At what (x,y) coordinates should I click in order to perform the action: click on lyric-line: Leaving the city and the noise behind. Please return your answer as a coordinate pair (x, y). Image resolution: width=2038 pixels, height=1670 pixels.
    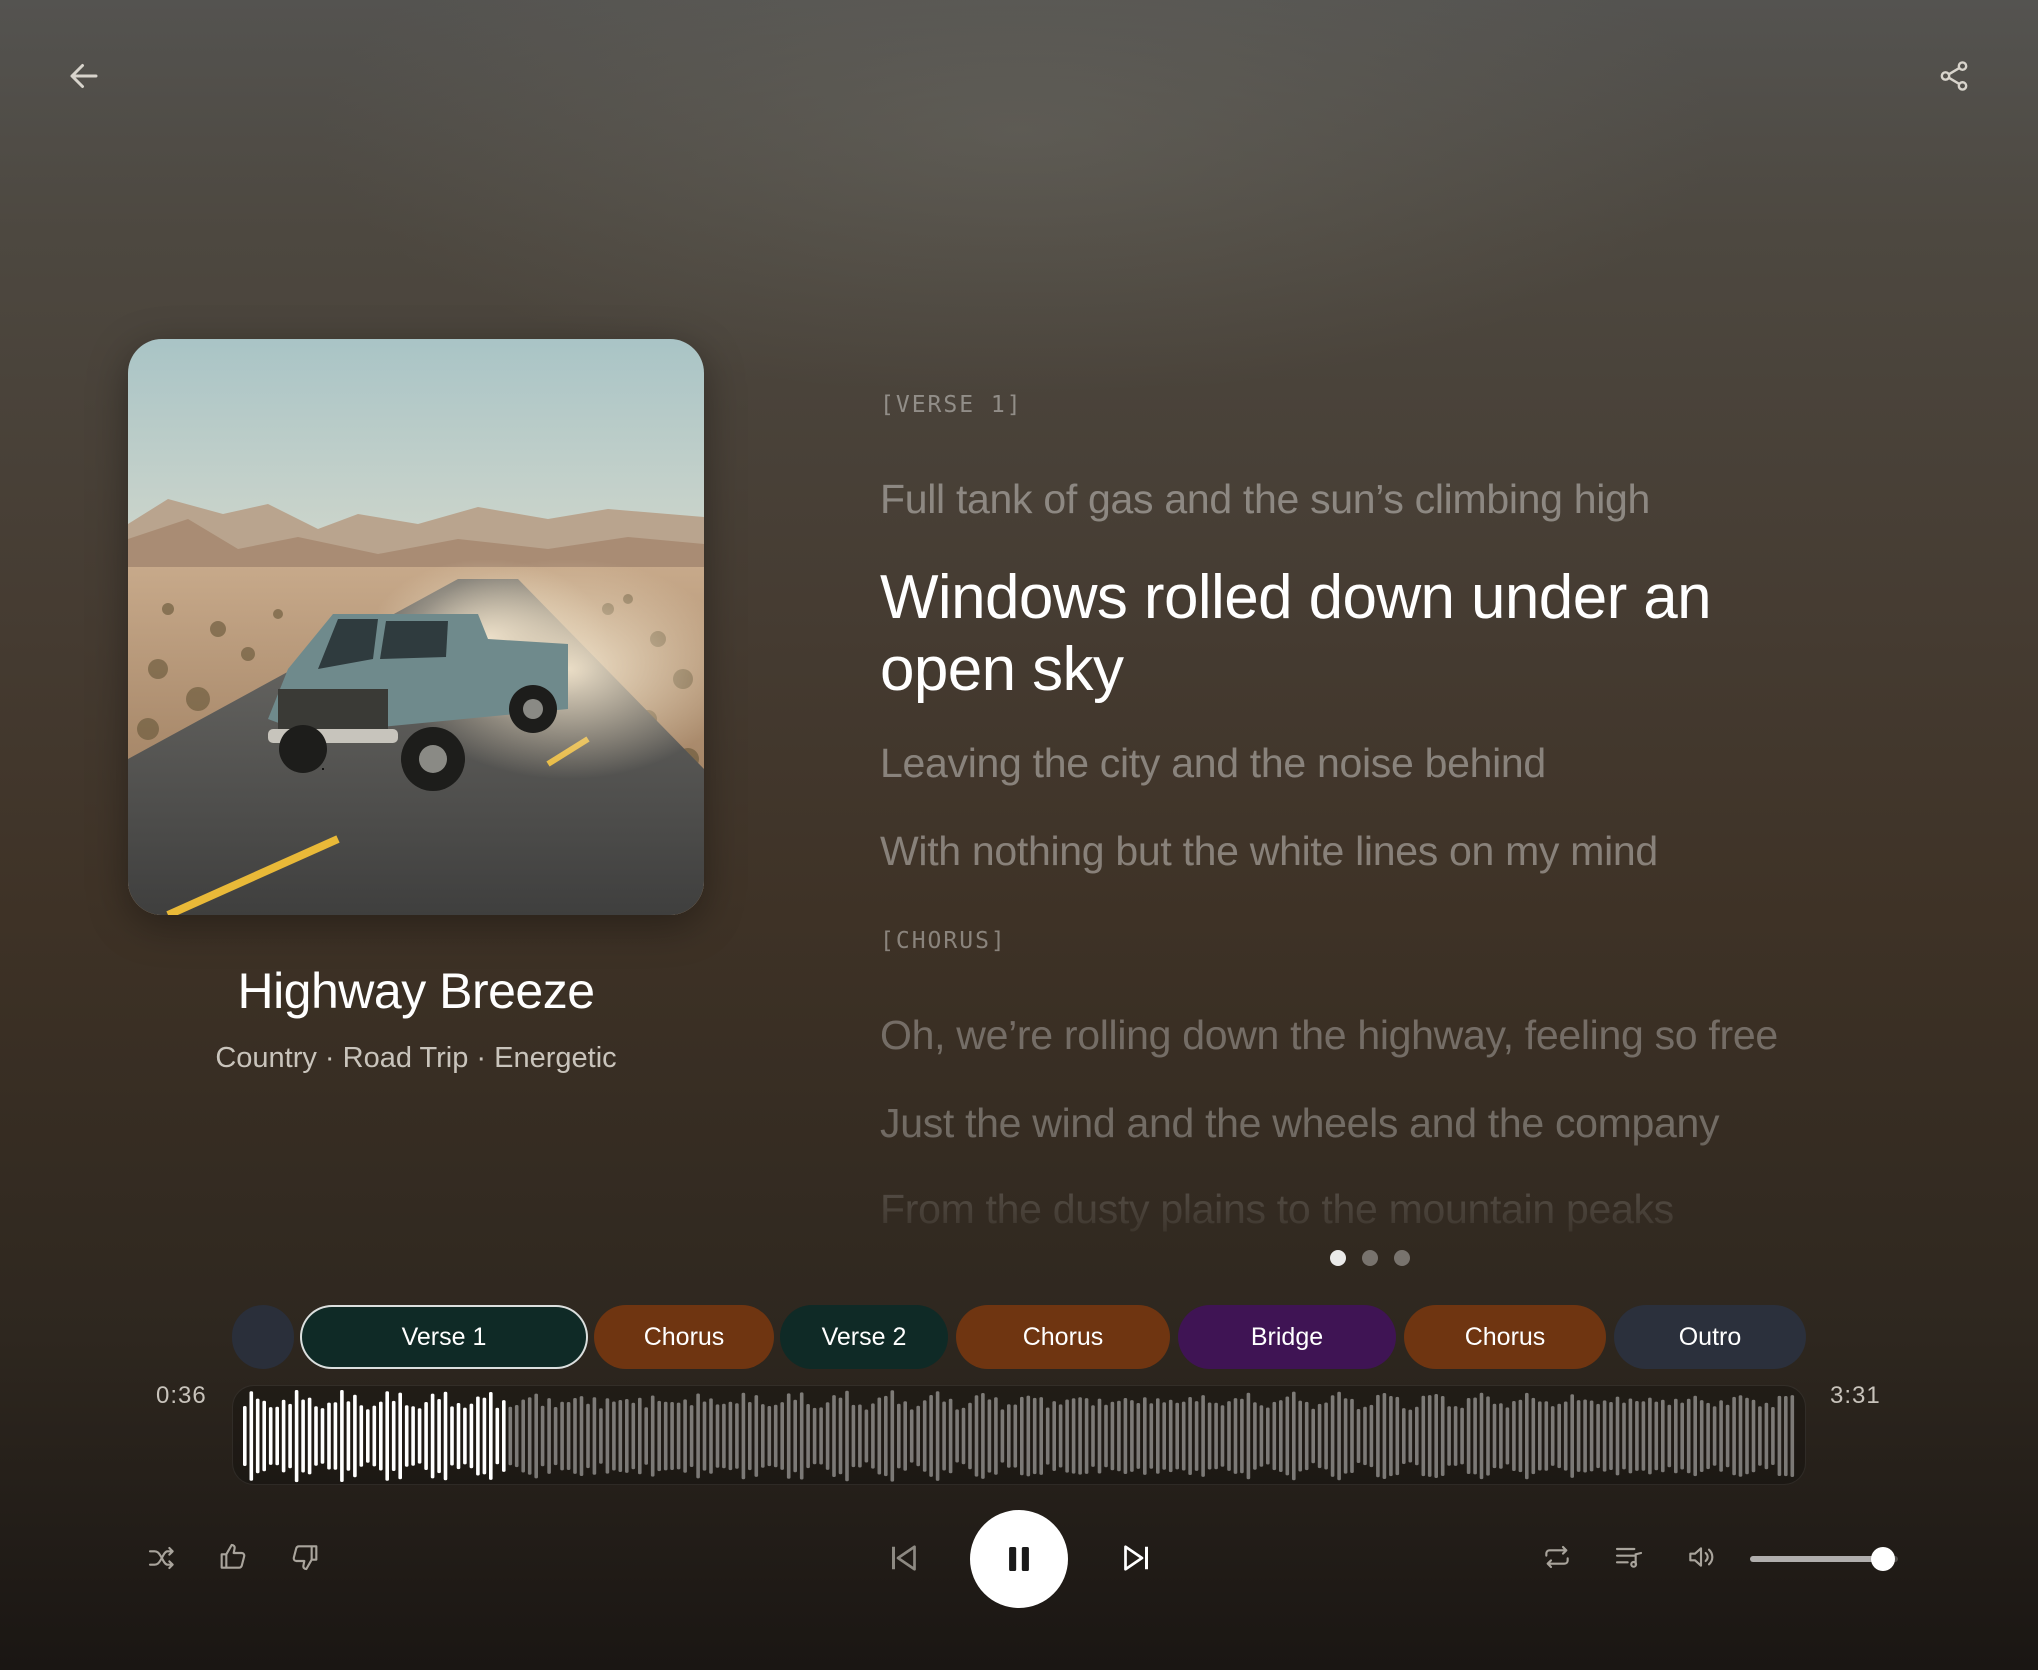
    Looking at the image, I should click on (1340, 763).